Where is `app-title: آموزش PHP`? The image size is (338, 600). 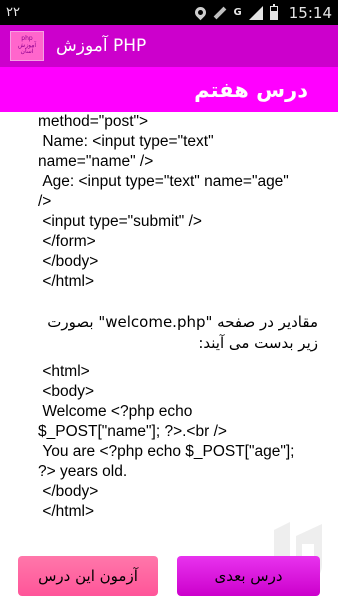
app-title: آموزش PHP is located at coordinates (101, 46).